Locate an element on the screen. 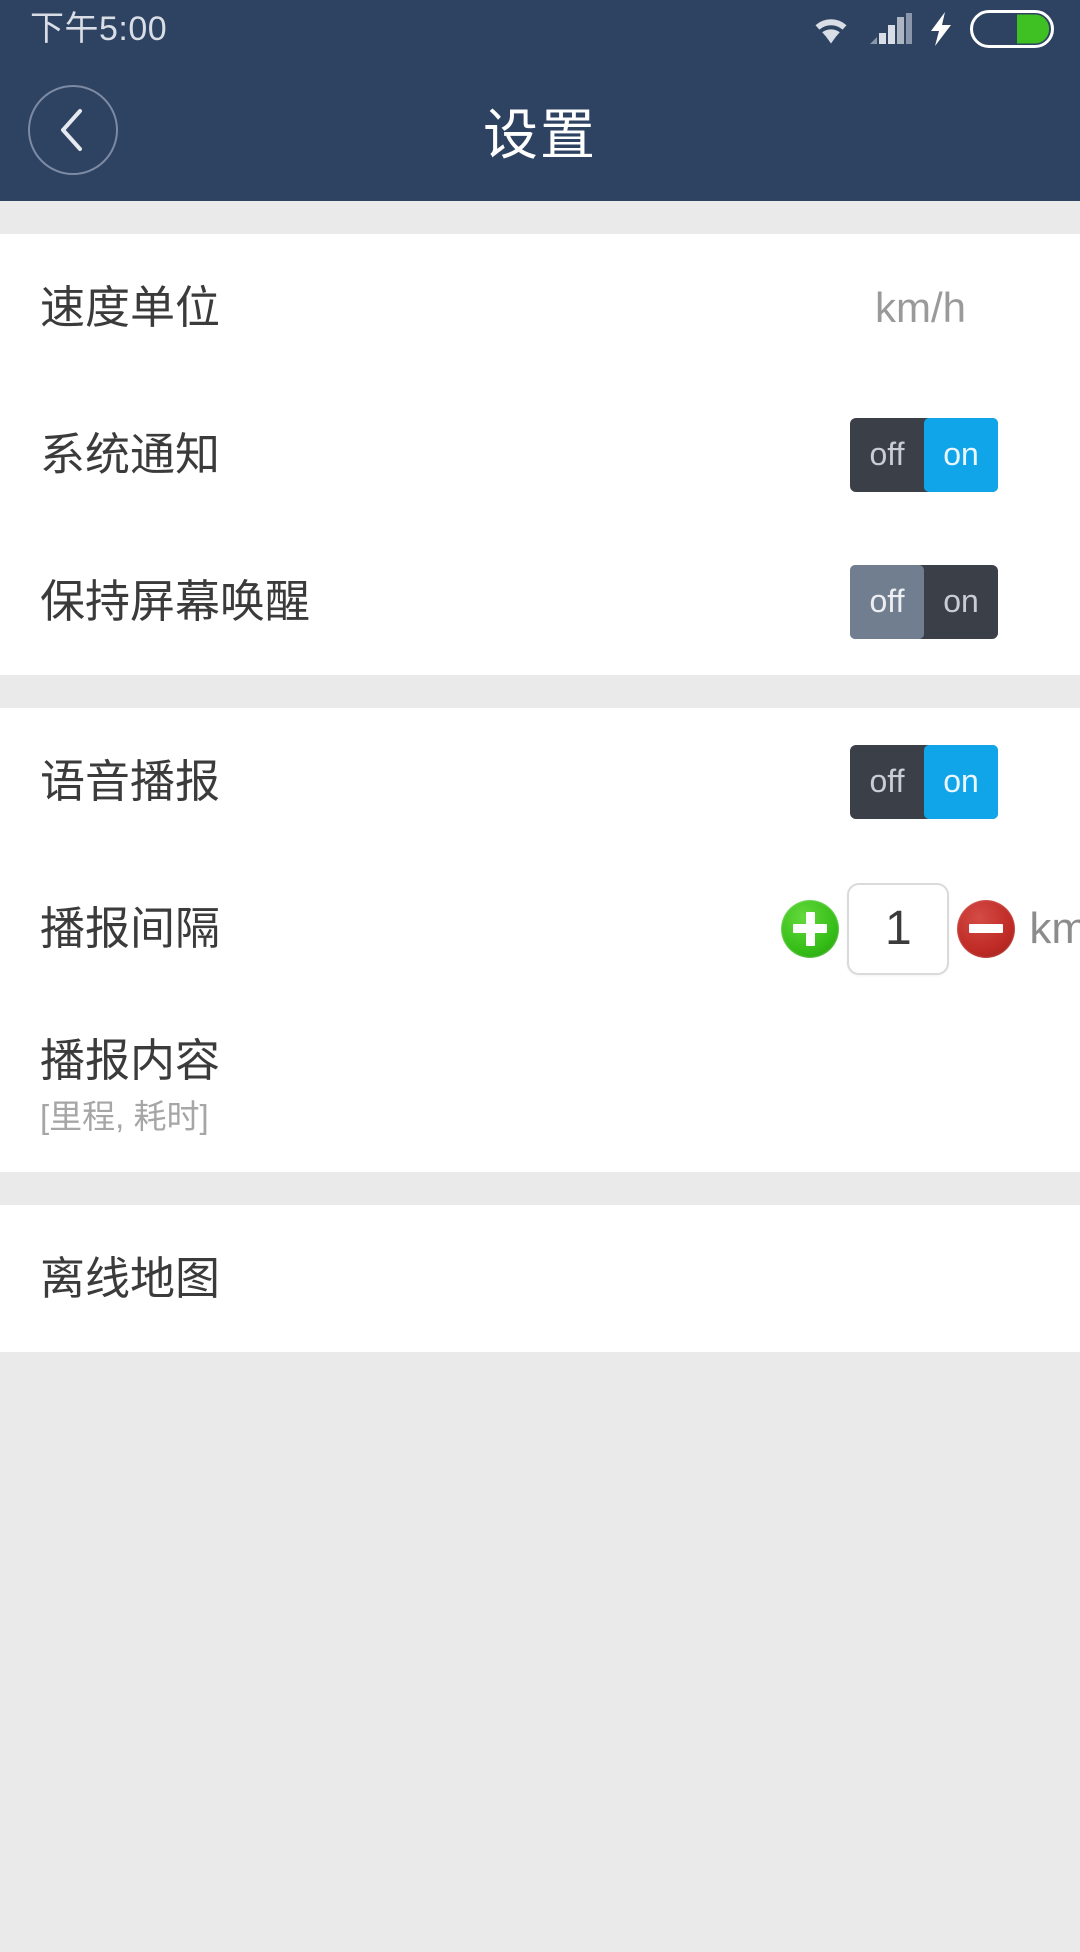 Image resolution: width=1080 pixels, height=1952 pixels. battery-icon is located at coordinates (1012, 29).